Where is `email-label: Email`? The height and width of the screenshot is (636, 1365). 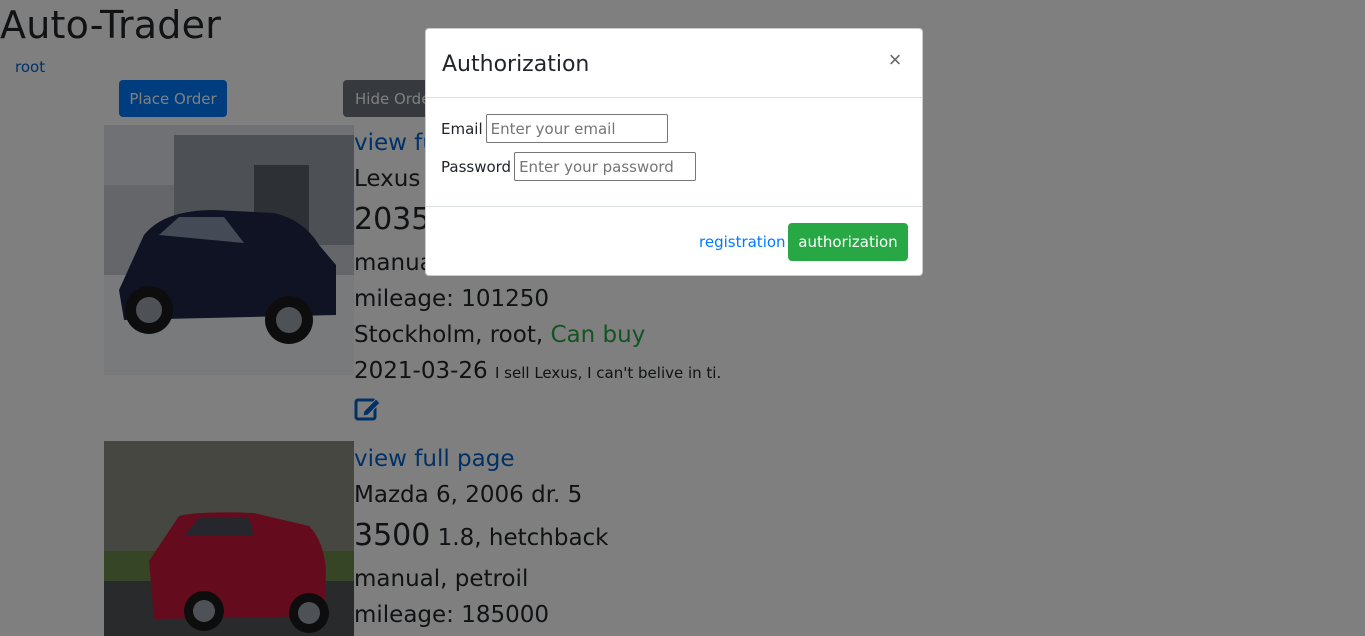 email-label: Email is located at coordinates (462, 128).